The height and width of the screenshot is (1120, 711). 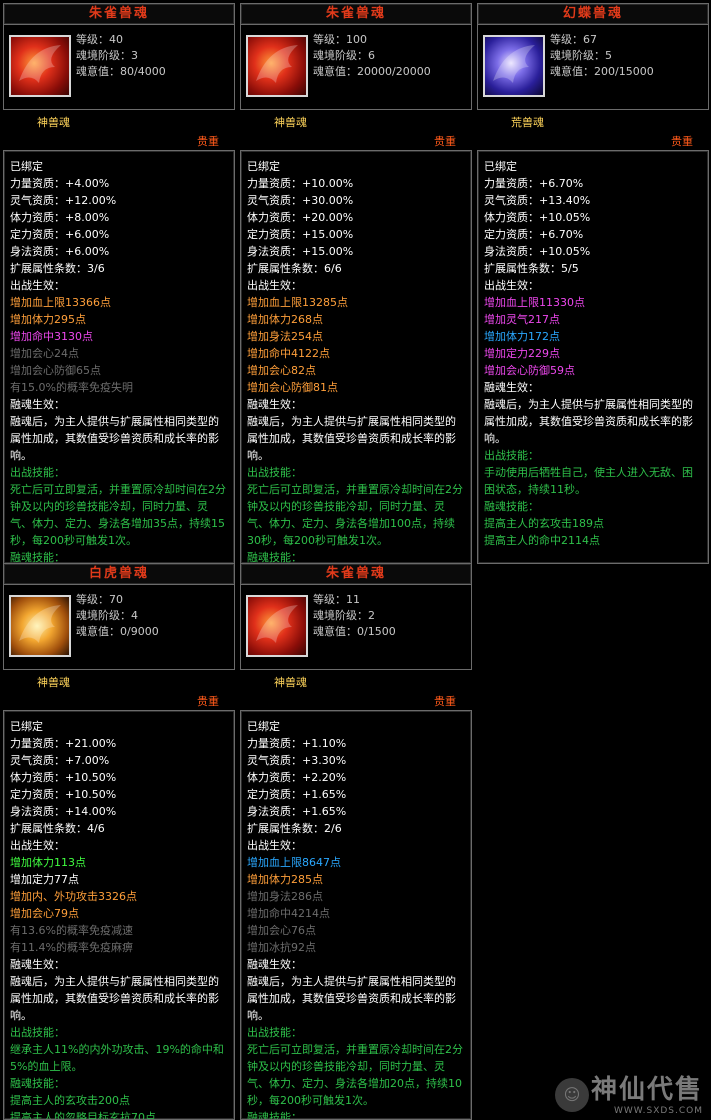 I want to click on attribute-line: 体力资质：+8.00%, so click(x=60, y=217).